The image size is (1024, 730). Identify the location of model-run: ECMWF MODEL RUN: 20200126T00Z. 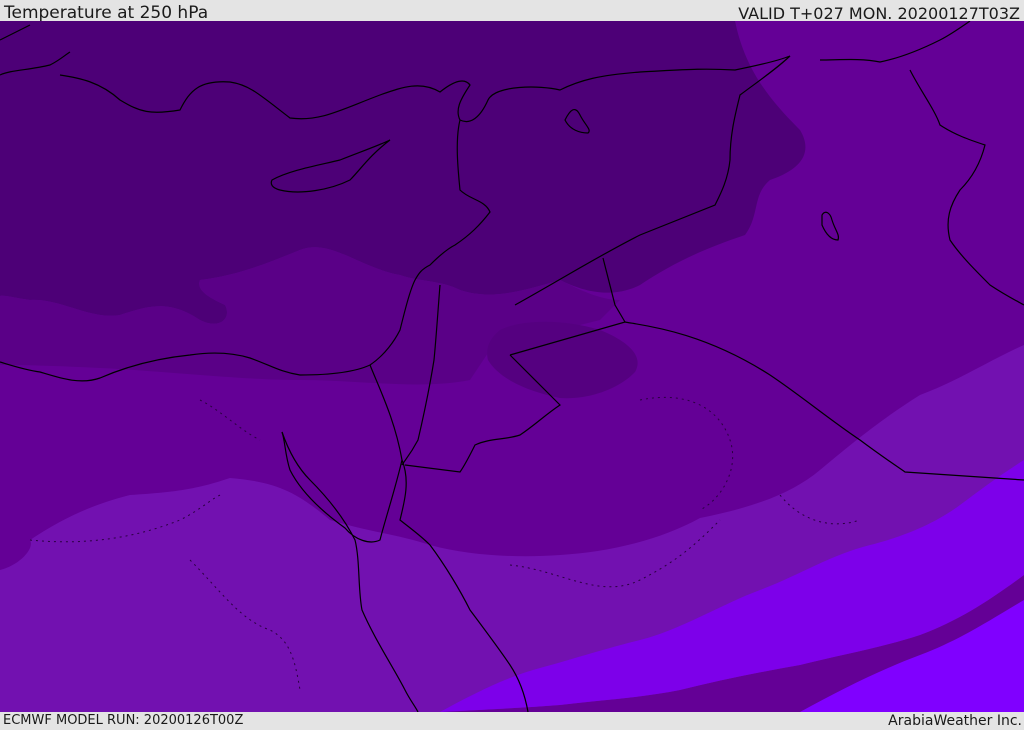
(123, 720).